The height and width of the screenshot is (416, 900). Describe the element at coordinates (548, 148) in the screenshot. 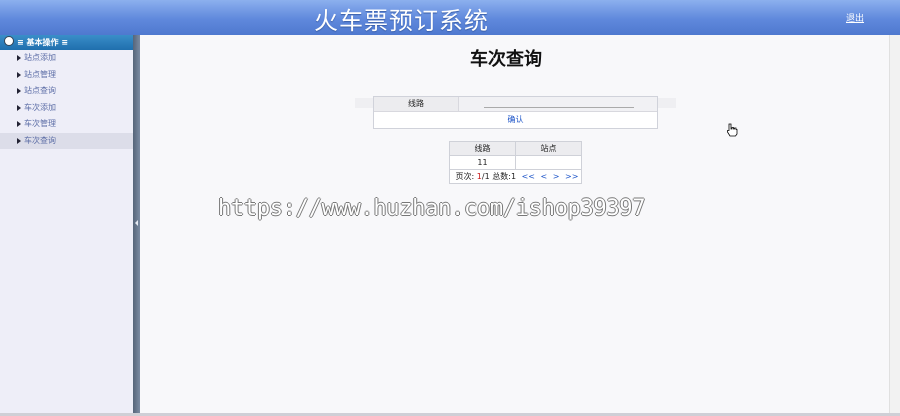

I see `column-header-station: 站点` at that location.